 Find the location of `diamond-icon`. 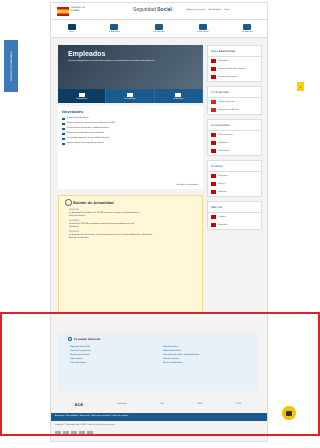

diamond-icon is located at coordinates (129, 94).